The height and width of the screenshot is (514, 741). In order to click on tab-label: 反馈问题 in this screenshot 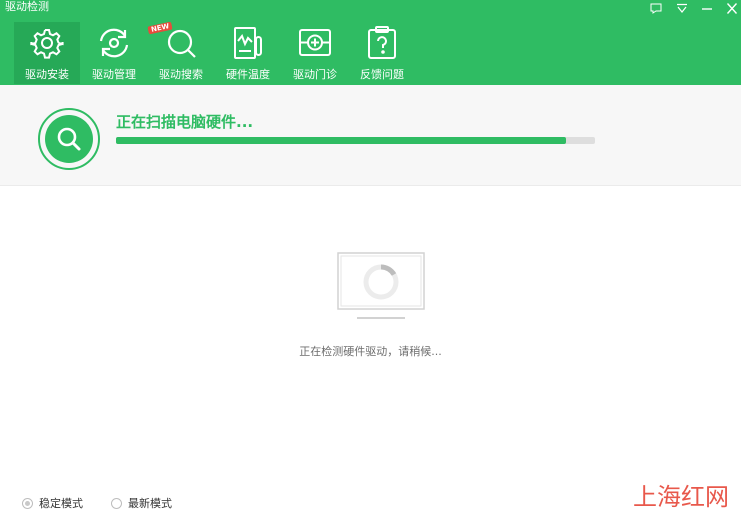, I will do `click(382, 74)`.